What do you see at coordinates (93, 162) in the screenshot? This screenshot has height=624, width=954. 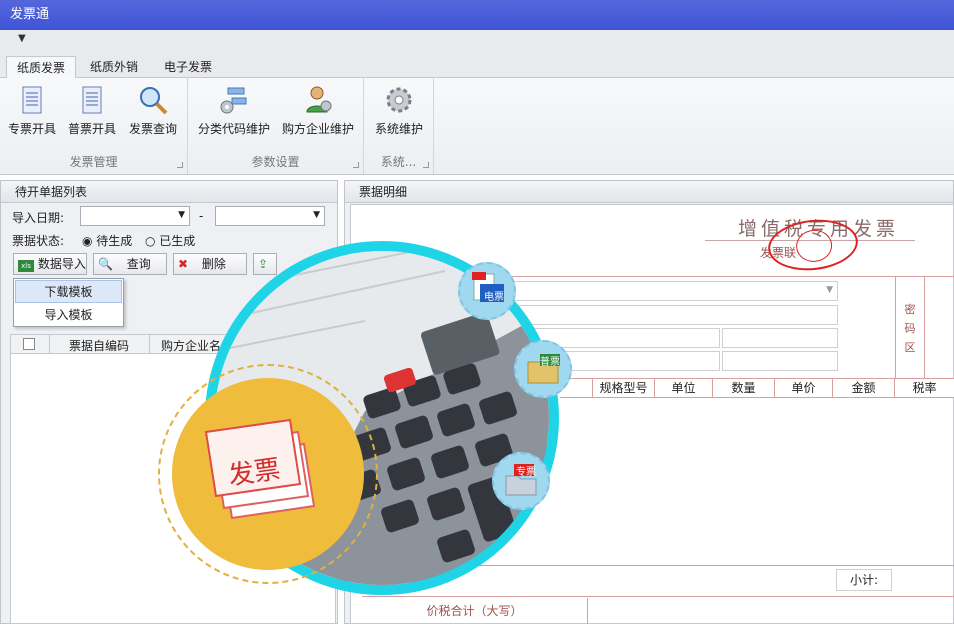 I see `ribbon-group-label: 发票管理` at bounding box center [93, 162].